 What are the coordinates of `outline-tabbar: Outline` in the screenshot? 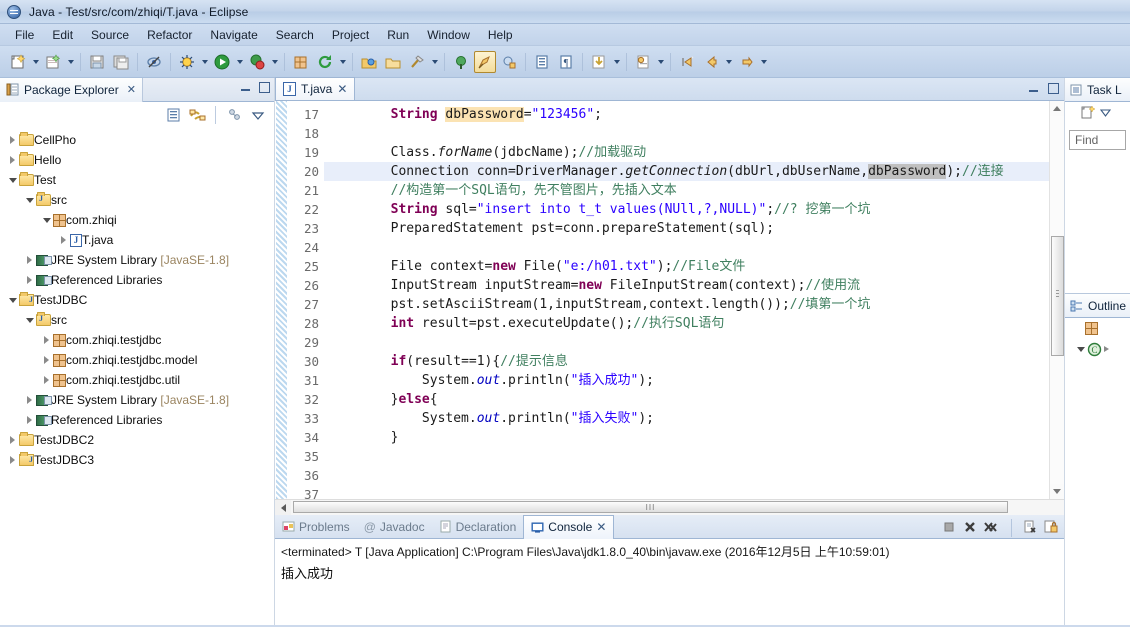 It's located at (1097, 306).